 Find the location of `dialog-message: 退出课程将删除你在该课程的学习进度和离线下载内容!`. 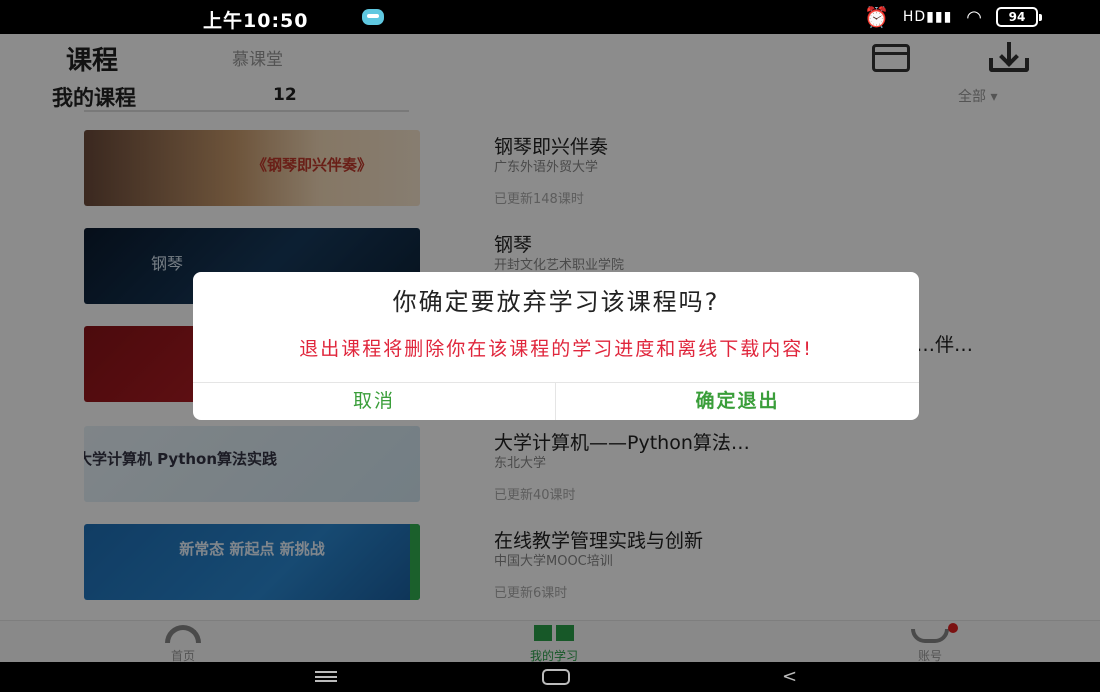

dialog-message: 退出课程将删除你在该课程的学习进度和离线下载内容! is located at coordinates (556, 349).